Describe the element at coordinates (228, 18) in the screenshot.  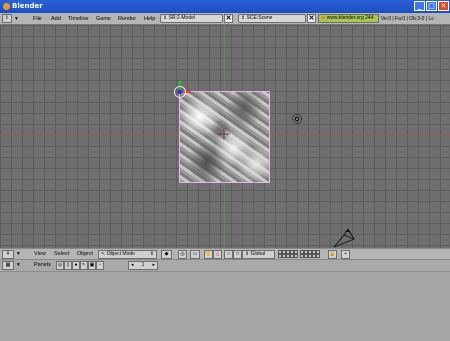
I see `delete-screen-button: ✕` at that location.